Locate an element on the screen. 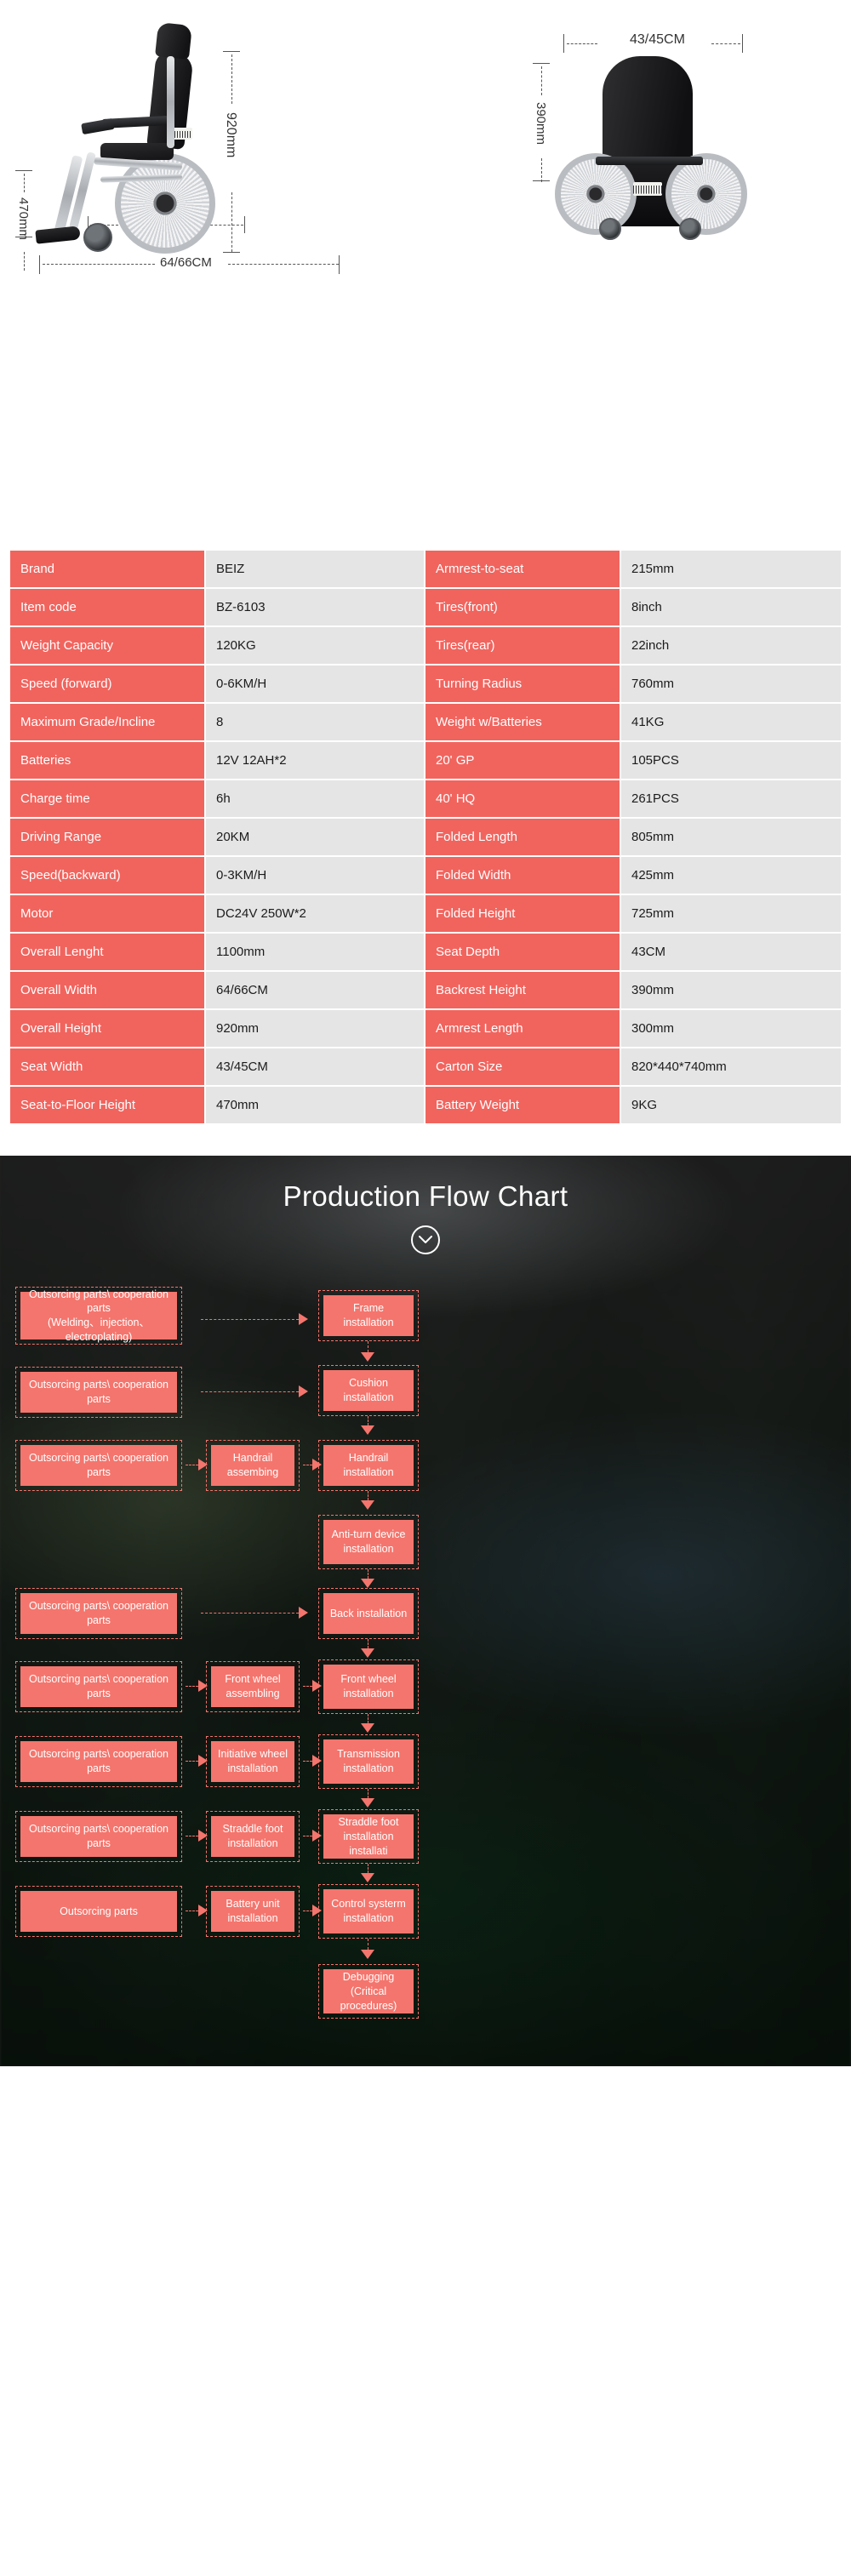  spec-key: Item code is located at coordinates (108, 607).